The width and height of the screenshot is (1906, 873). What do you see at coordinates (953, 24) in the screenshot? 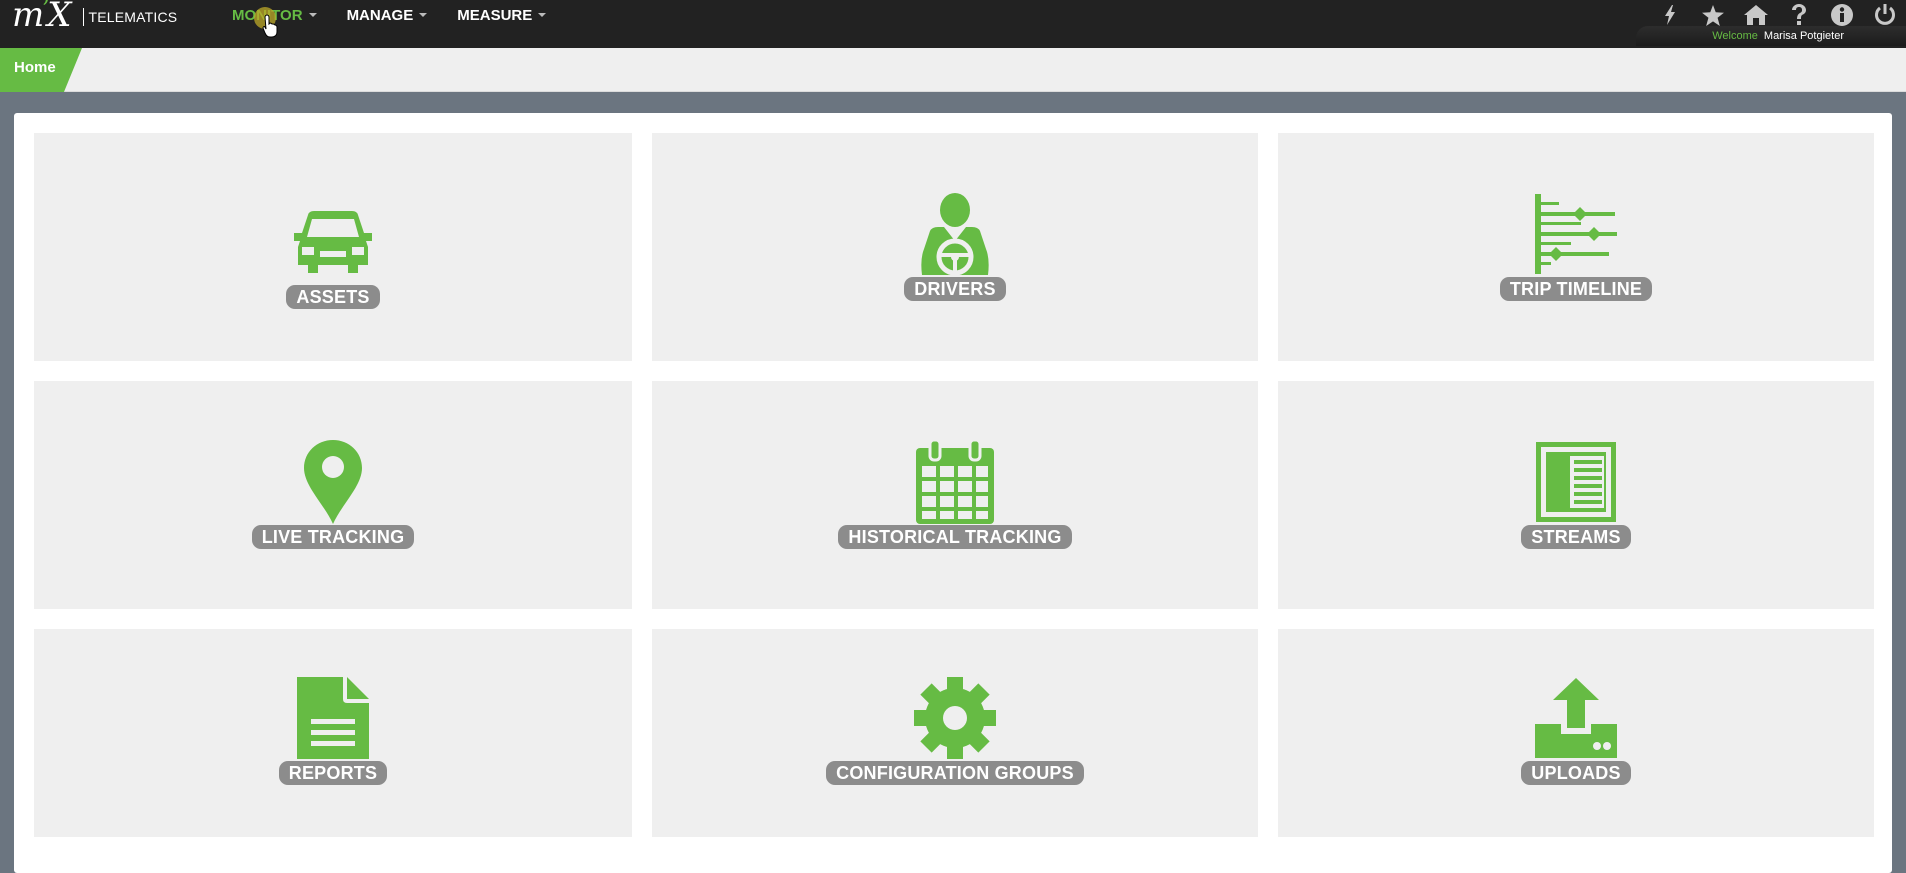
I see `top-bar: m’X TELEMATICS MONITOR MANAGE MEASURE` at bounding box center [953, 24].